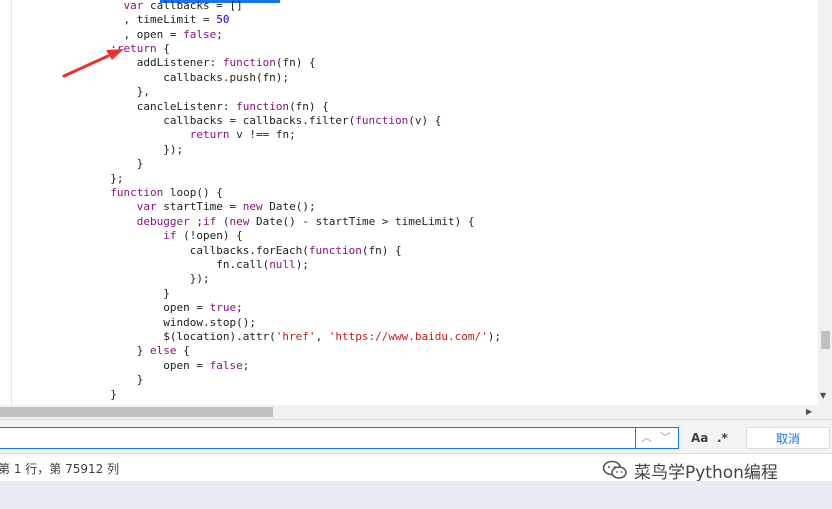  Describe the element at coordinates (409, 412) in the screenshot. I see `horizontal-scrollbar: ▶` at that location.